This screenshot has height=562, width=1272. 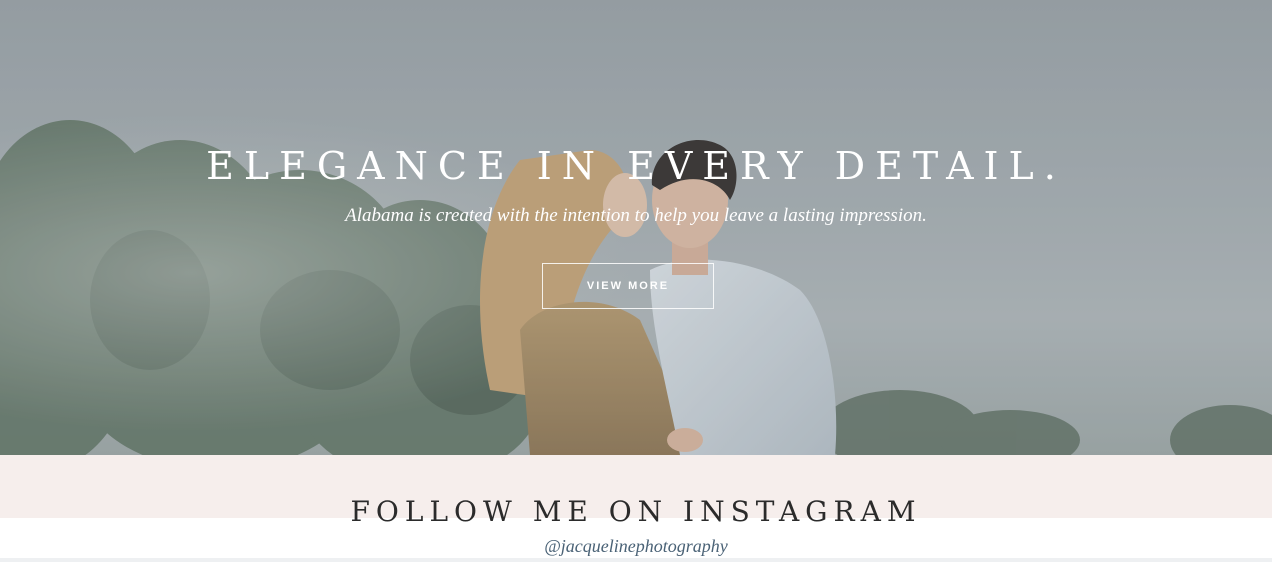 I want to click on hero-title: ELEGANCE IN EVERY DETAIL., so click(x=636, y=166).